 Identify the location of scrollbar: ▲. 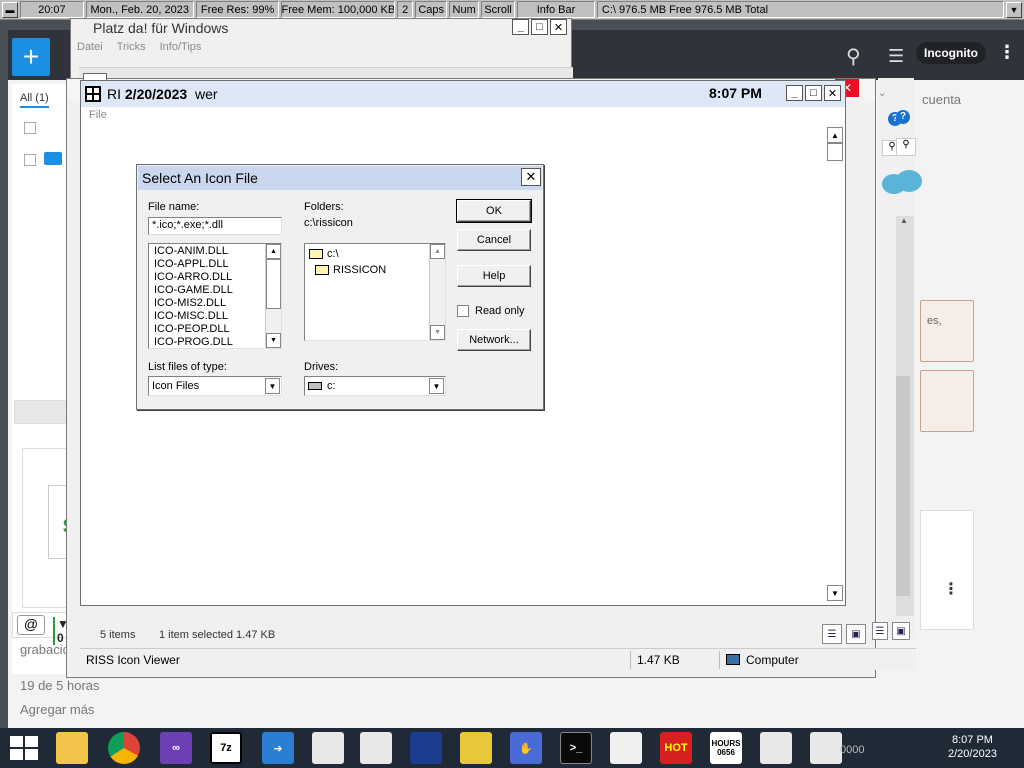
(905, 416).